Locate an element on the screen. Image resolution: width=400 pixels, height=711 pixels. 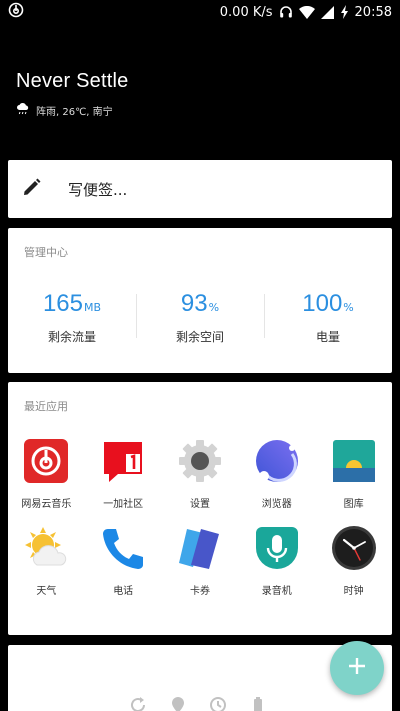
stat-unit: MB is located at coordinates (93, 307).